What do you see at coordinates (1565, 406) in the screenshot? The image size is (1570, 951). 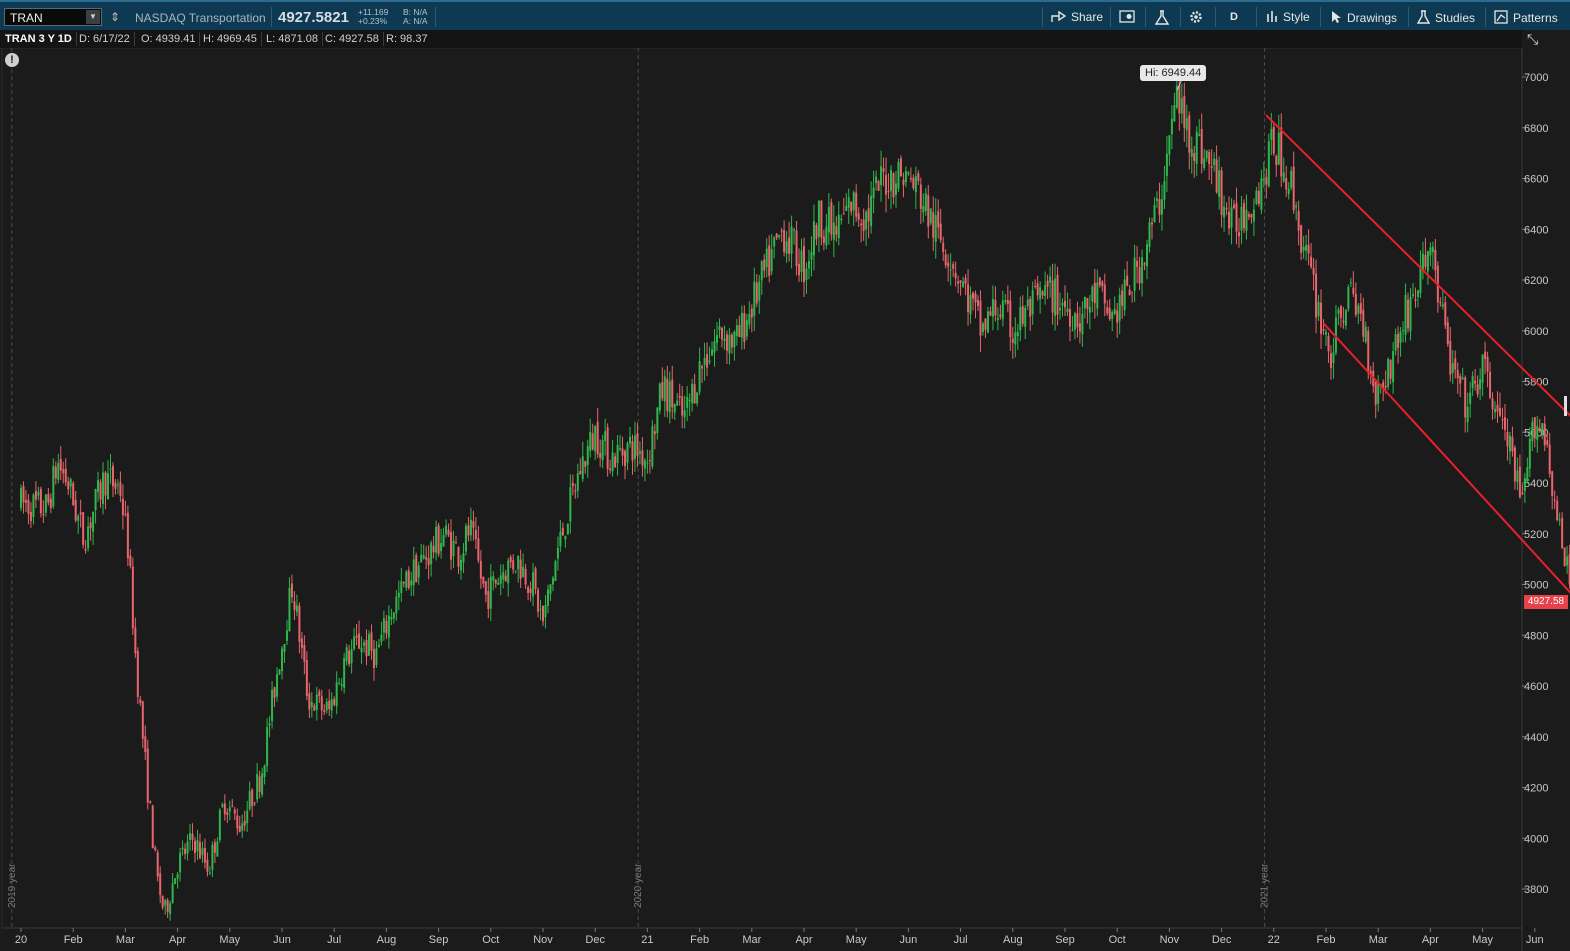 I see `axis-scroll-handle` at bounding box center [1565, 406].